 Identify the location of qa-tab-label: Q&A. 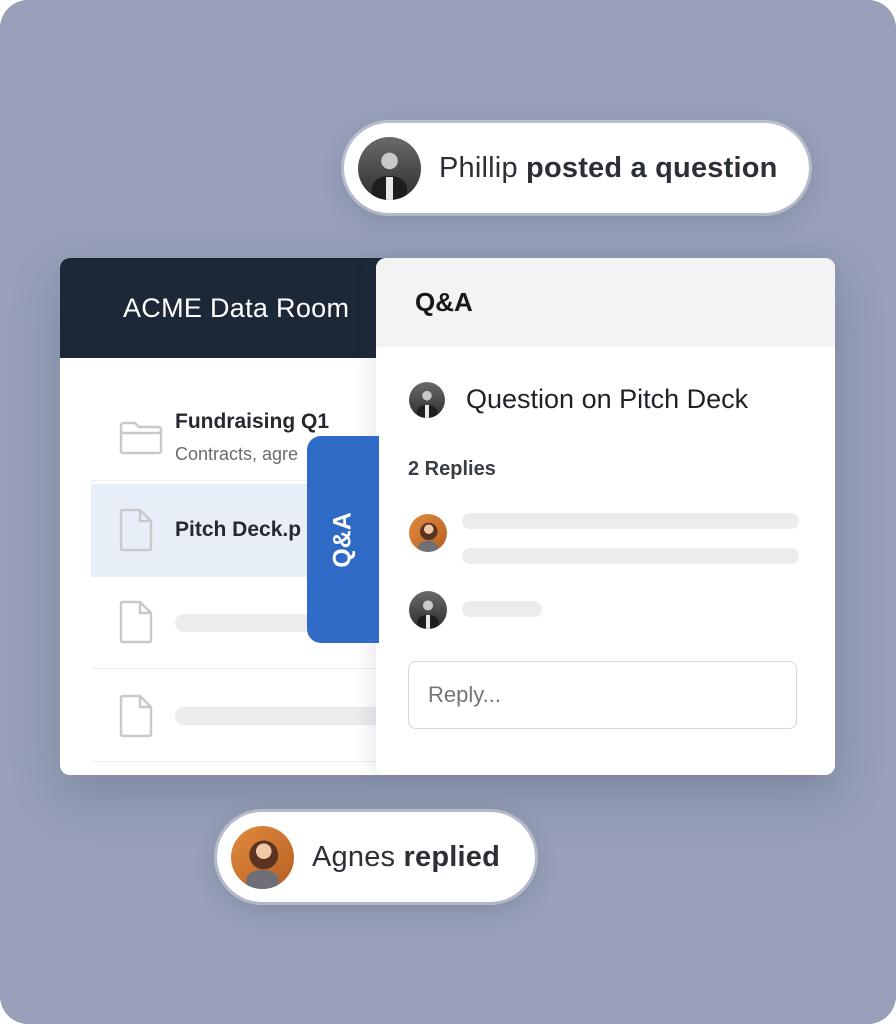
(342, 539).